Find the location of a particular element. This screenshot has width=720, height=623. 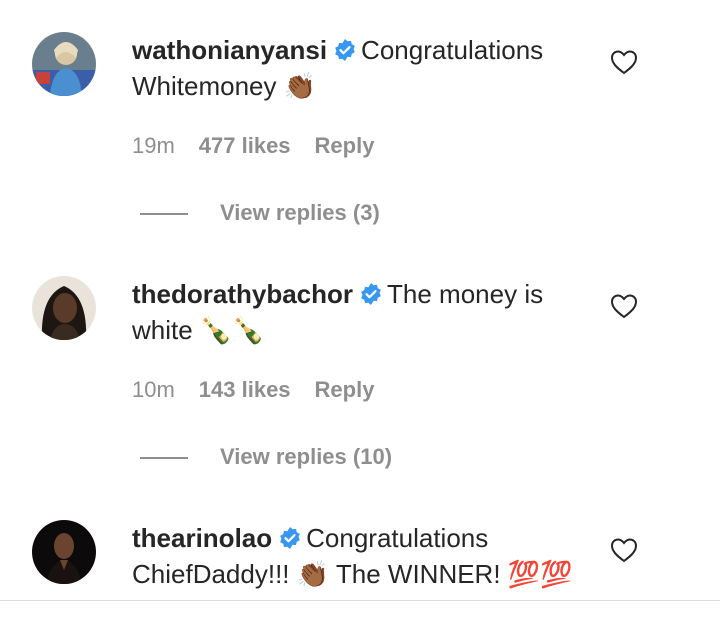

comment-body-line2: white 🍾🍾 is located at coordinates (198, 330).